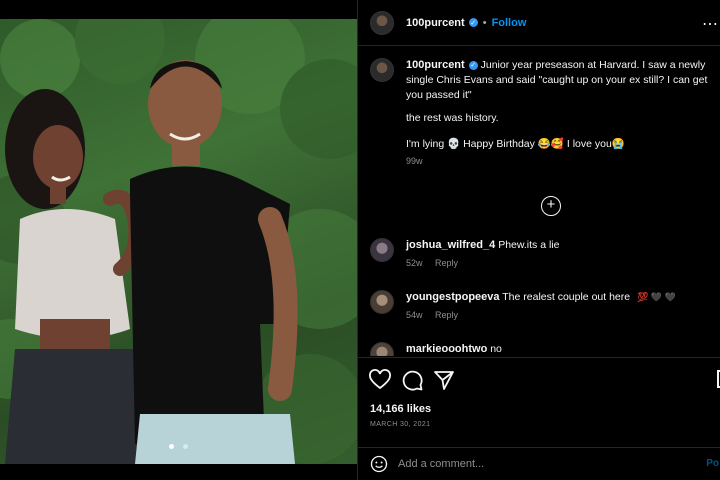 The width and height of the screenshot is (720, 480). Describe the element at coordinates (444, 380) in the screenshot. I see `share-icon` at that location.